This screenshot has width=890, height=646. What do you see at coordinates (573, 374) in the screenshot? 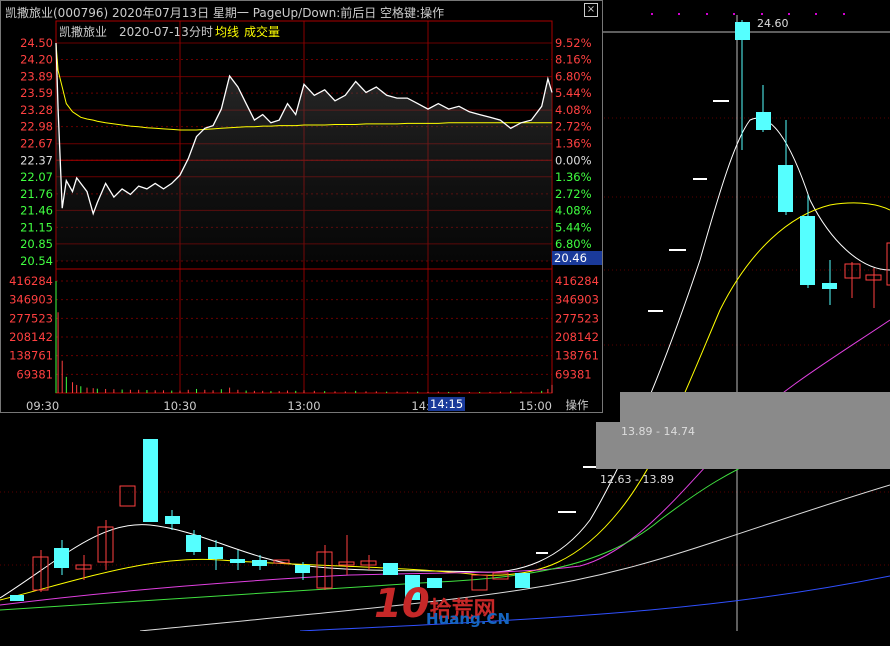
I see `vol-tick-right: 69381` at bounding box center [573, 374].